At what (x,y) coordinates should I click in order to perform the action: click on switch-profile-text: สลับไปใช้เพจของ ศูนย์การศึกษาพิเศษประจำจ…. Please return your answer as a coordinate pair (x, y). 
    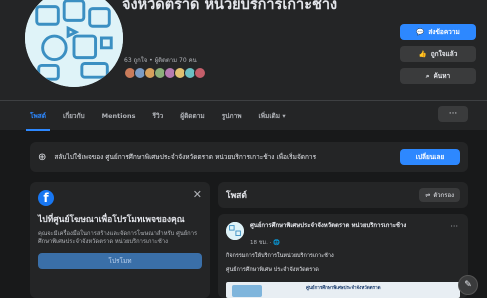
    Looking at the image, I should click on (185, 157).